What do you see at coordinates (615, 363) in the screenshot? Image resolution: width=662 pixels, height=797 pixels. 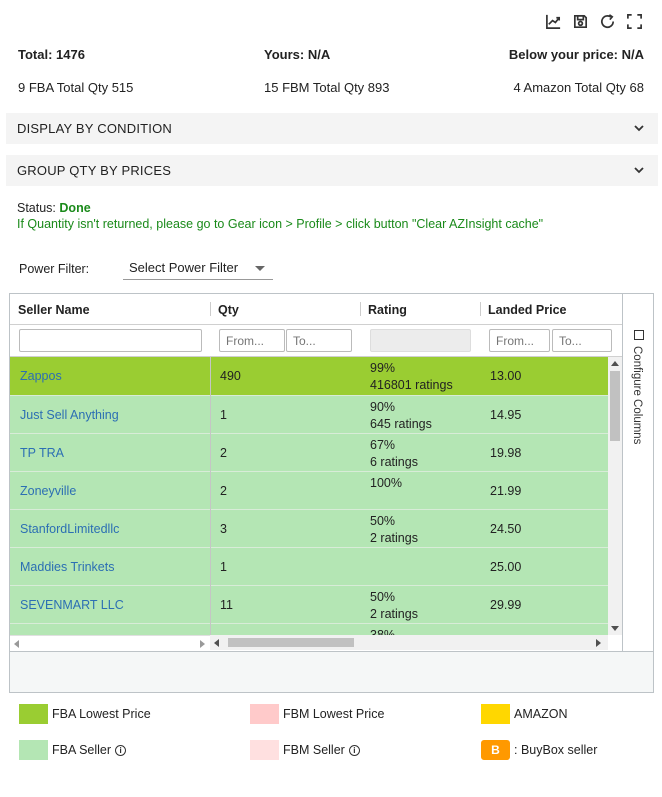 I see `scroll-up-icon` at bounding box center [615, 363].